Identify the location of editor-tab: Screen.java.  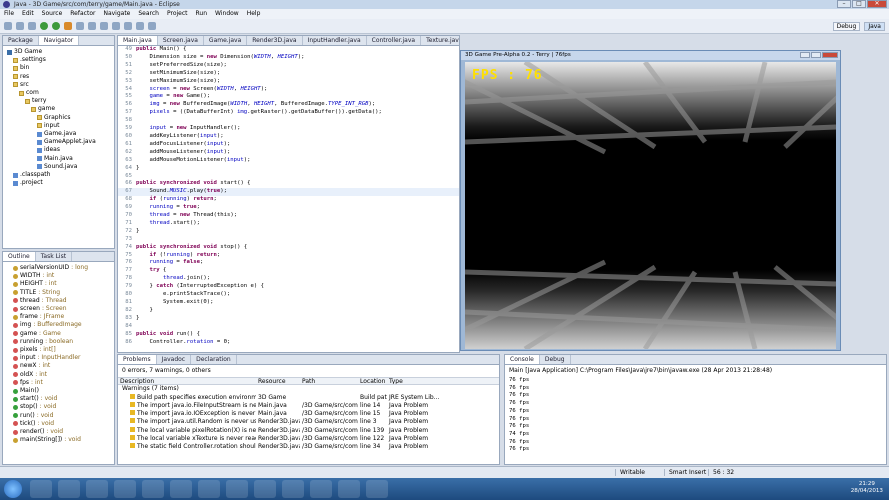
(181, 40).